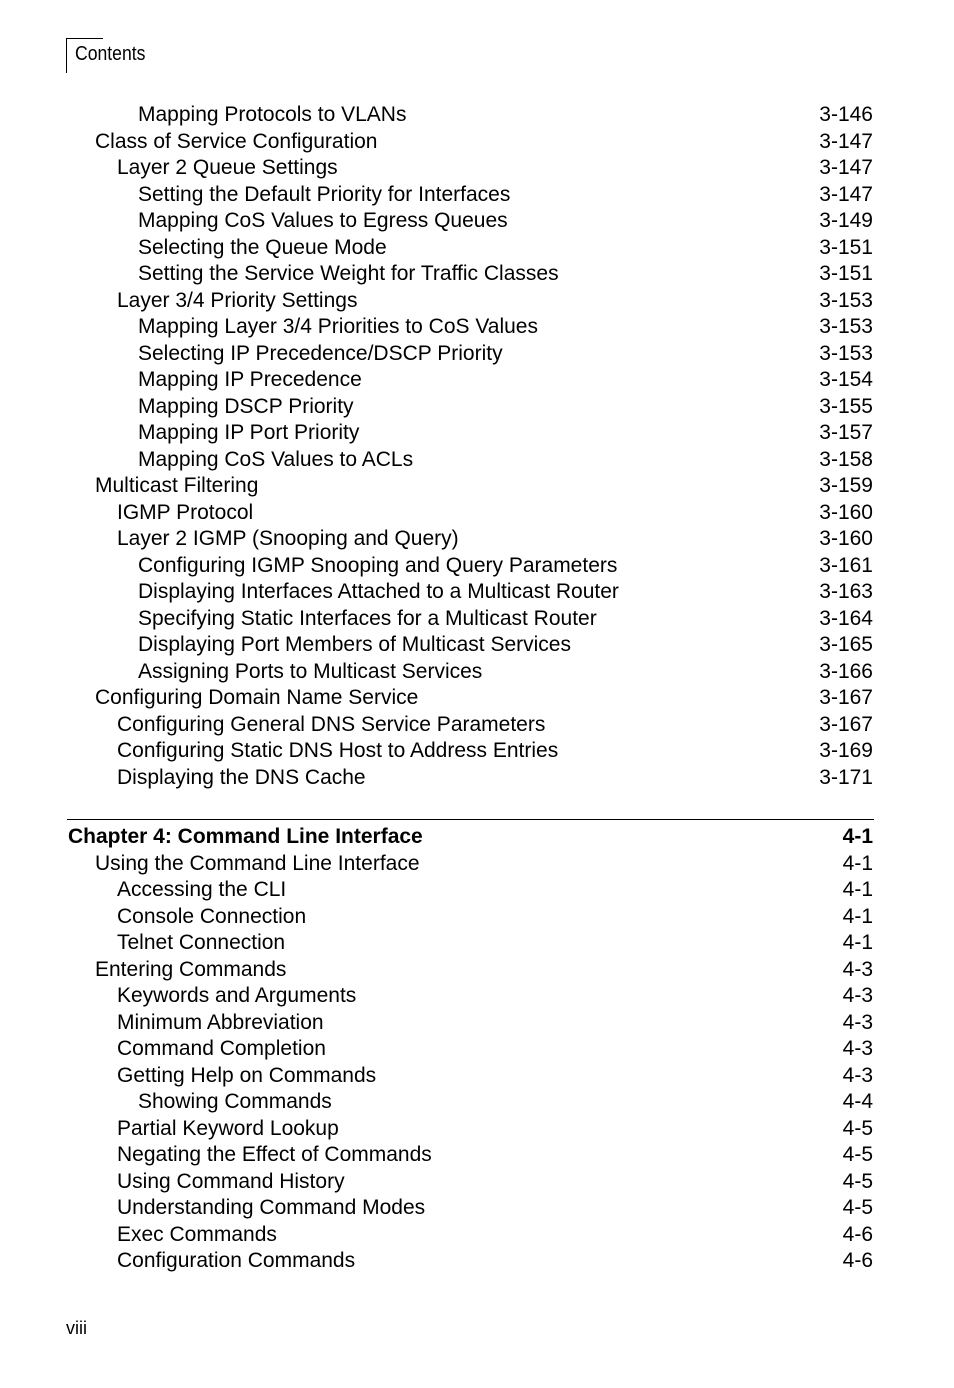 The image size is (954, 1388). What do you see at coordinates (477, 1261) in the screenshot?
I see `toc-entry: Configuration Commands 4-6` at bounding box center [477, 1261].